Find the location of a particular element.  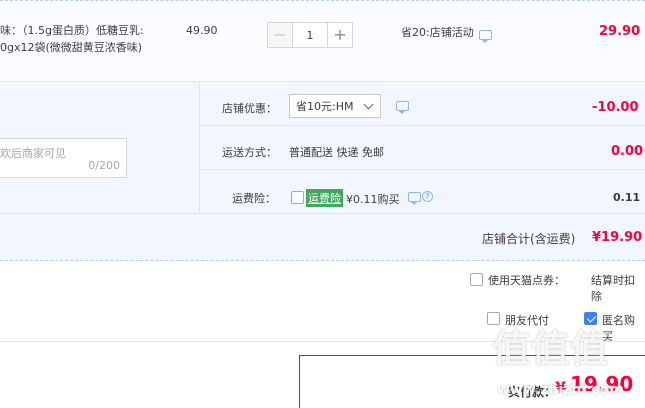

discount-select: 省10元:HM is located at coordinates (335, 106).